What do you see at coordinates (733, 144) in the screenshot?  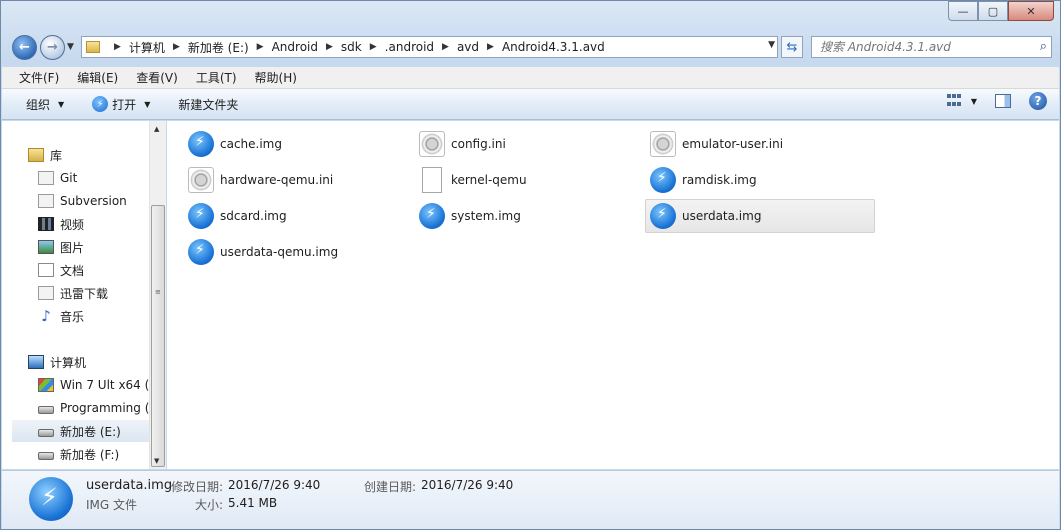 I see `file-name: emulator-user.ini` at bounding box center [733, 144].